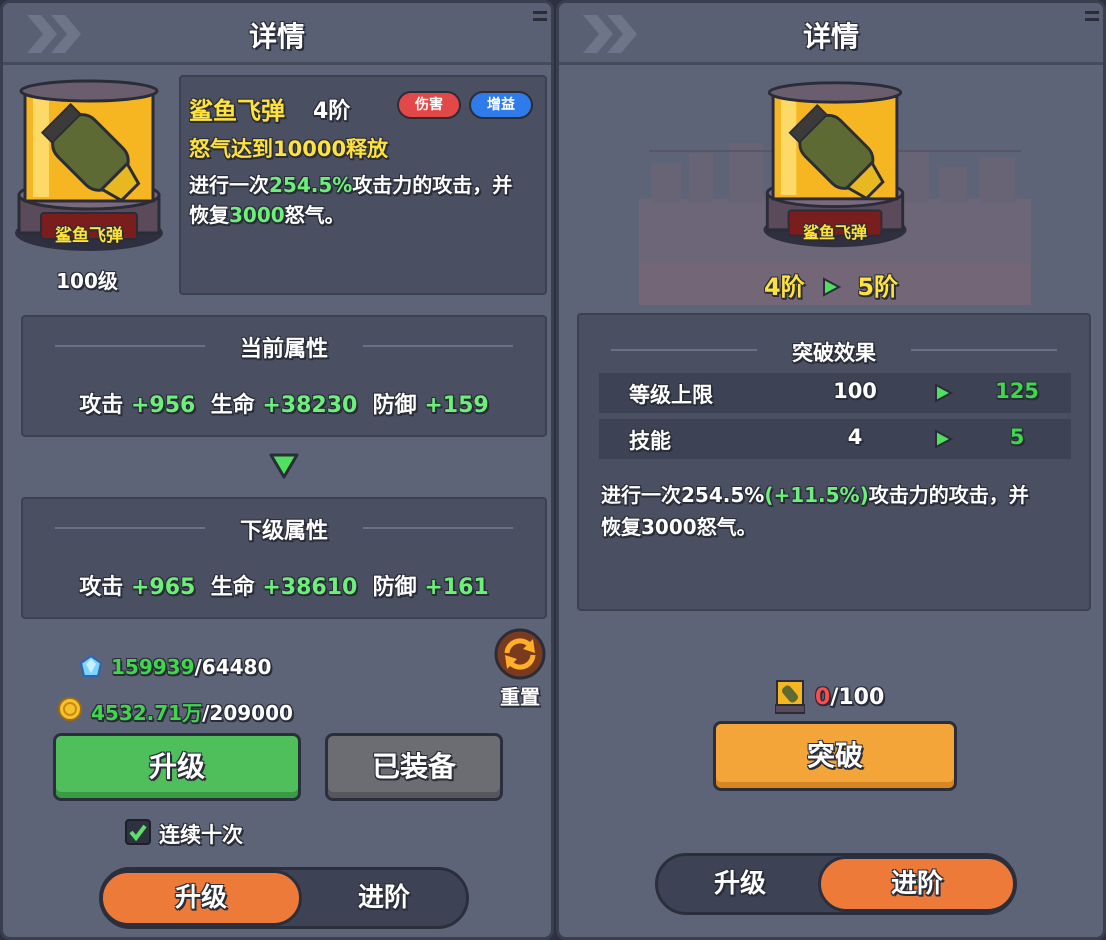  Describe the element at coordinates (209, 215) in the screenshot. I see `desc-text: 恢复` at that location.